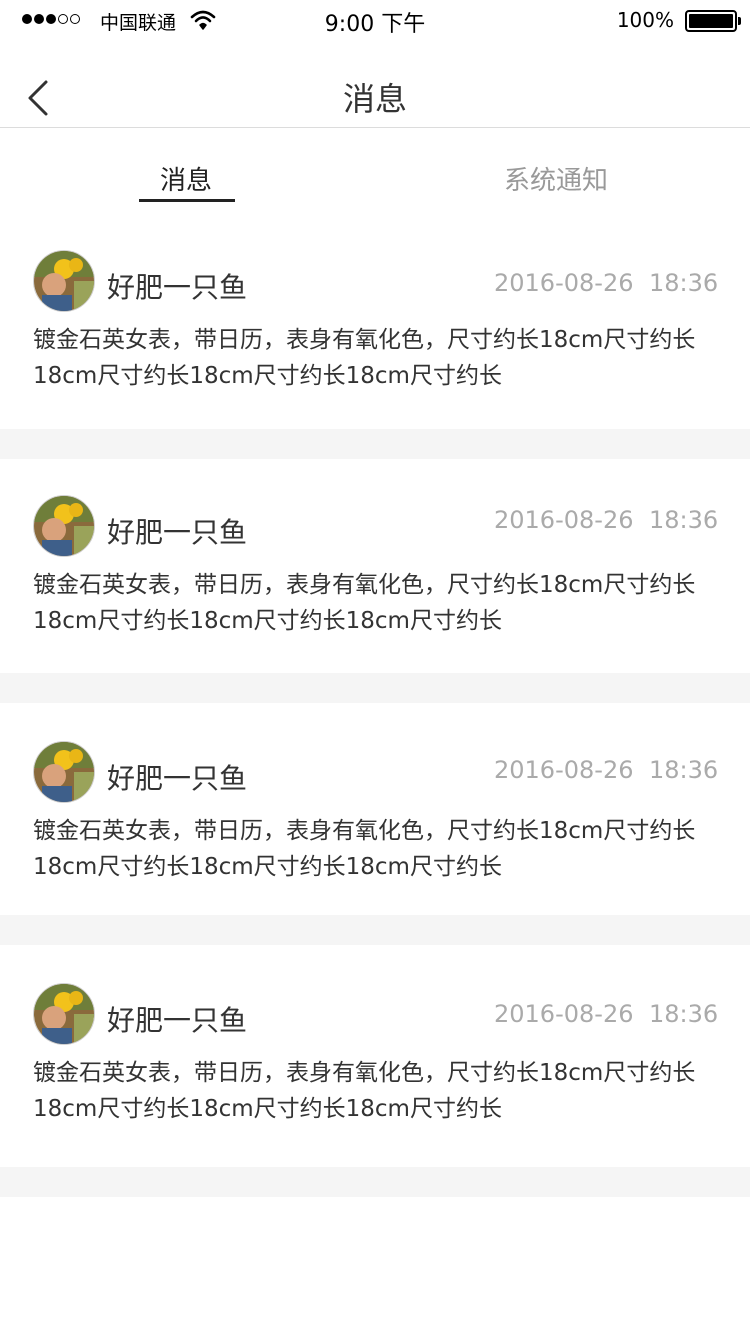 Image resolution: width=750 pixels, height=1334 pixels. What do you see at coordinates (645, 20) in the screenshot?
I see `battery-percent: 100%` at bounding box center [645, 20].